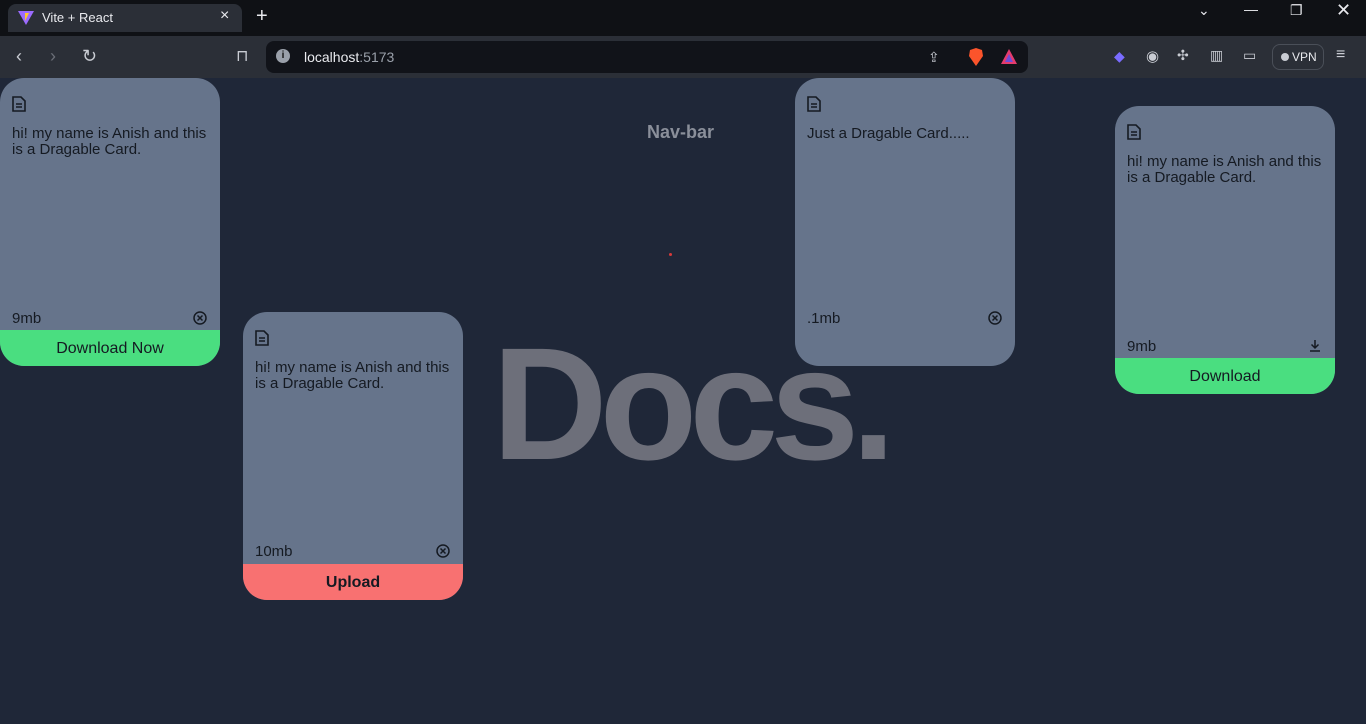 The image size is (1366, 724). Describe the element at coordinates (26, 18) in the screenshot. I see `vite-logo-icon` at that location.